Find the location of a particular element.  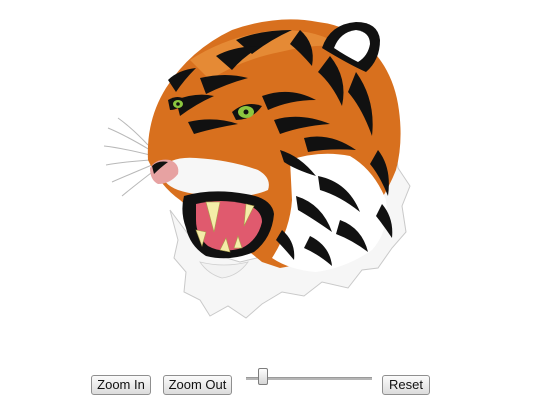

zoom-in-button: Zoom In is located at coordinates (121, 385).